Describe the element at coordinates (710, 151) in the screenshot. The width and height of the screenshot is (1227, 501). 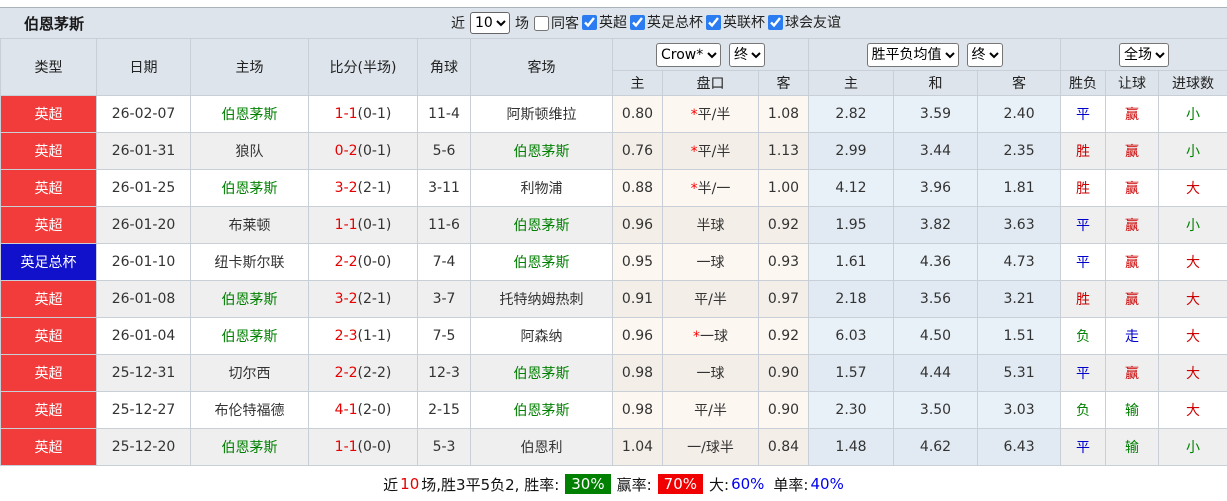
I see `handicap: *平/半` at that location.